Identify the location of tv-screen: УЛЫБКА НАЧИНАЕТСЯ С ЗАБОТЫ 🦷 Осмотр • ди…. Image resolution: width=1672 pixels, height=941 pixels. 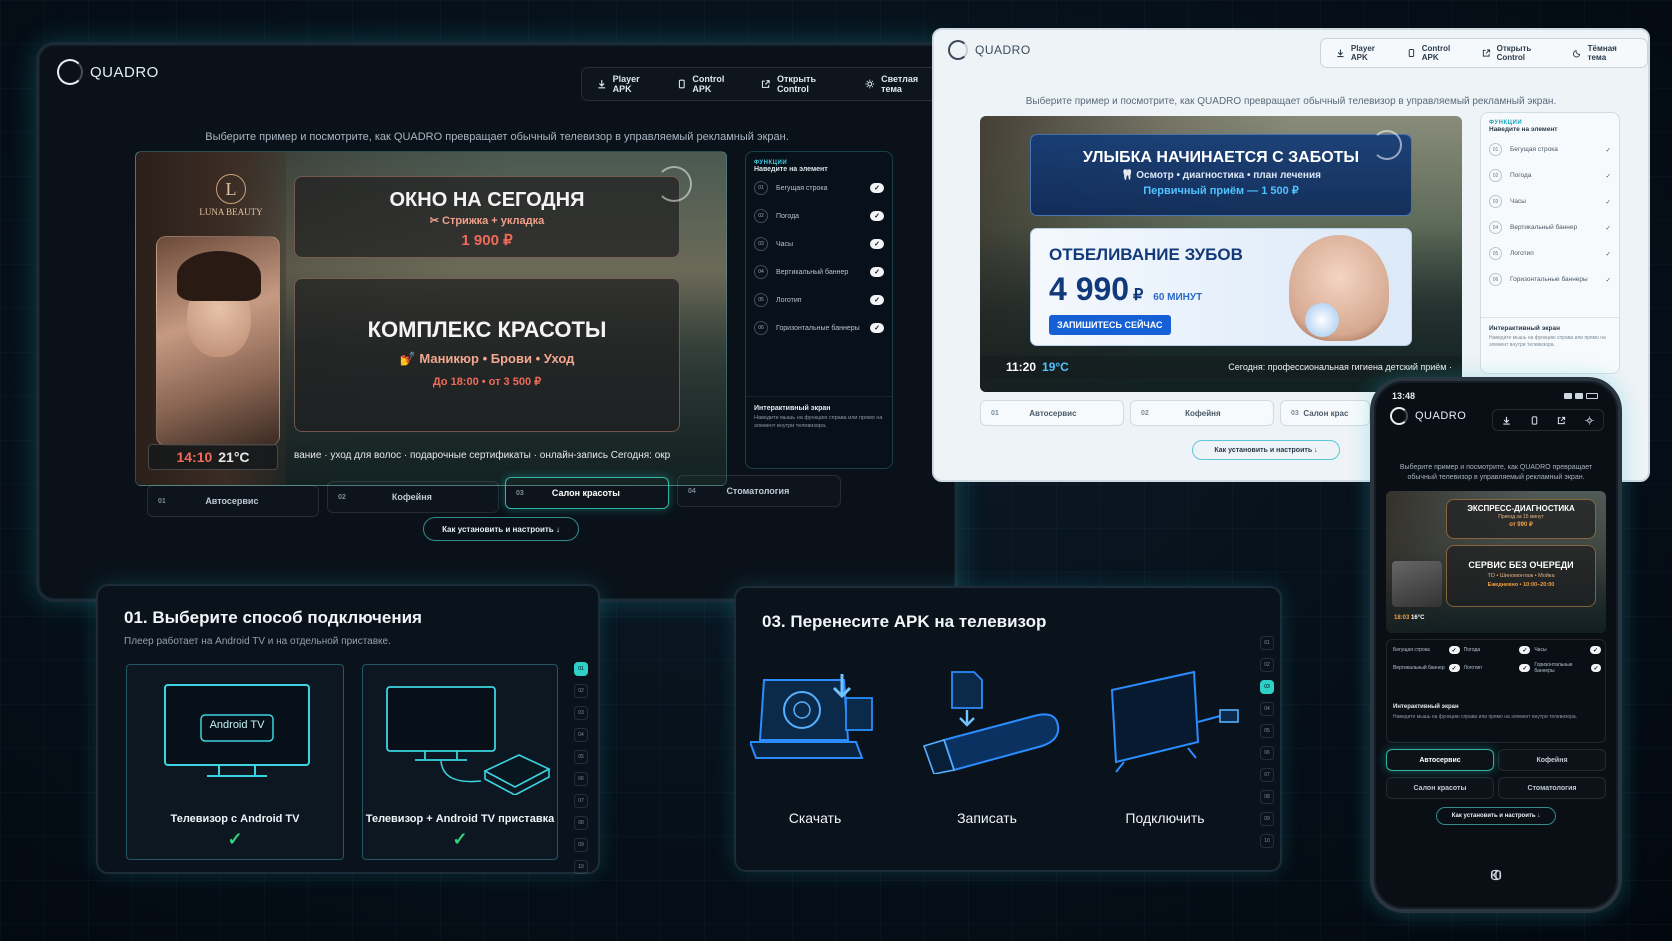
(1221, 254).